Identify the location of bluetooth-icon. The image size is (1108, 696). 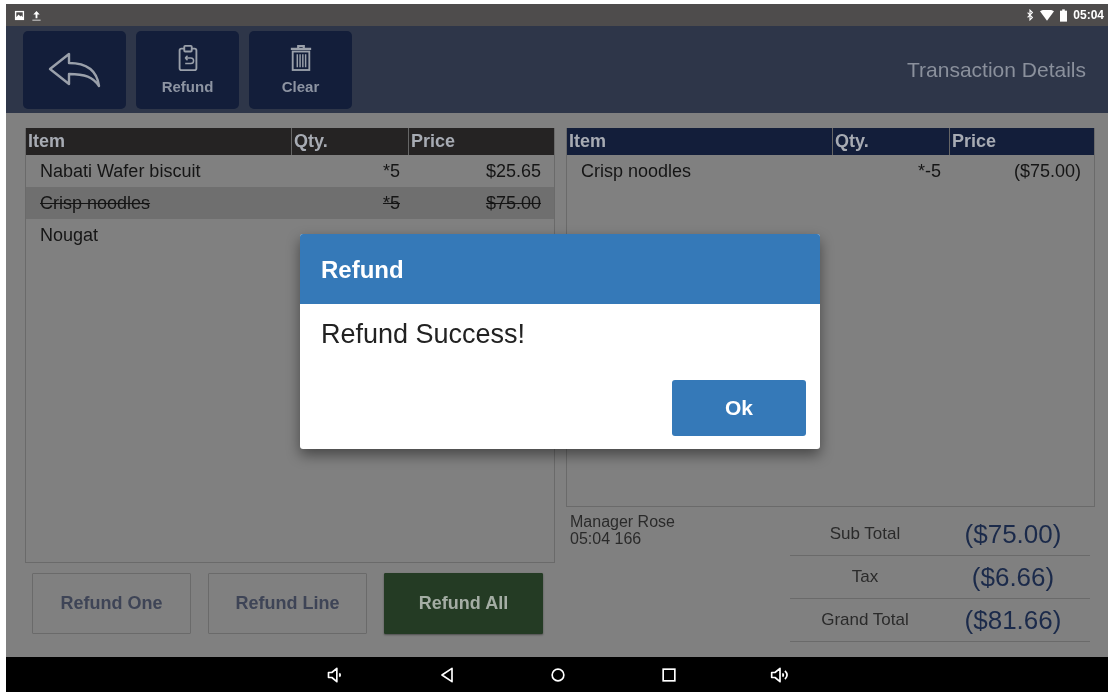
(1030, 15).